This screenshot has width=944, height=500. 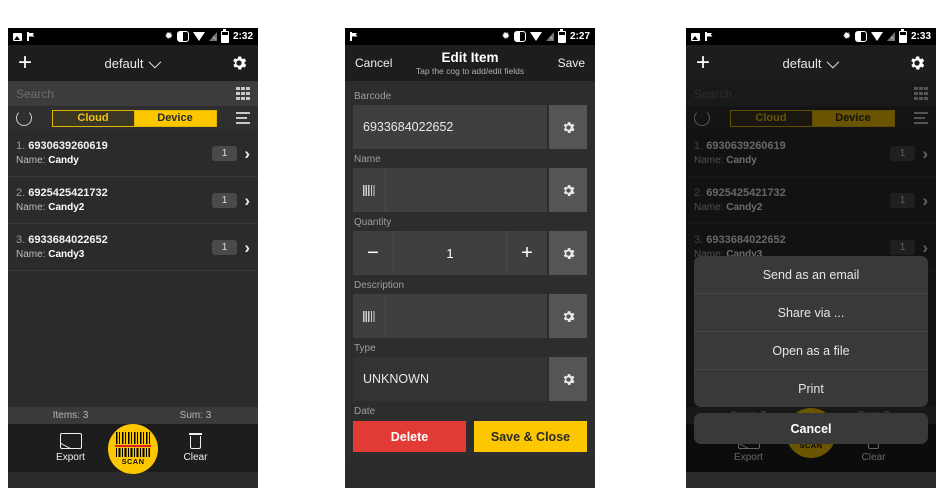 What do you see at coordinates (470, 436) in the screenshot?
I see `edit-action-buttons: Delete Save & Close` at bounding box center [470, 436].